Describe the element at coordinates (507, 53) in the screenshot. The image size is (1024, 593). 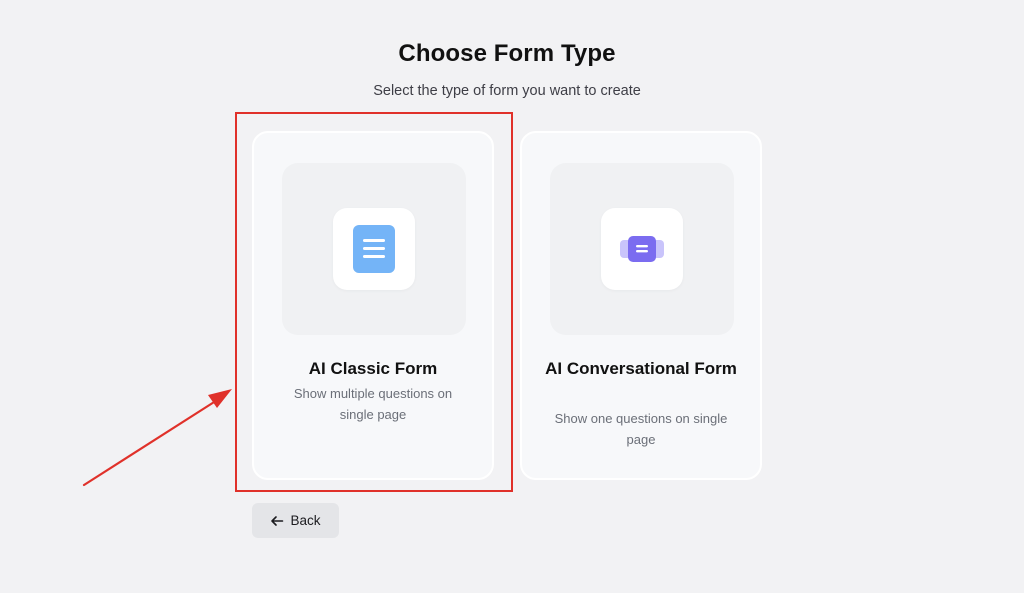
I see `page-title: Choose Form Type` at that location.